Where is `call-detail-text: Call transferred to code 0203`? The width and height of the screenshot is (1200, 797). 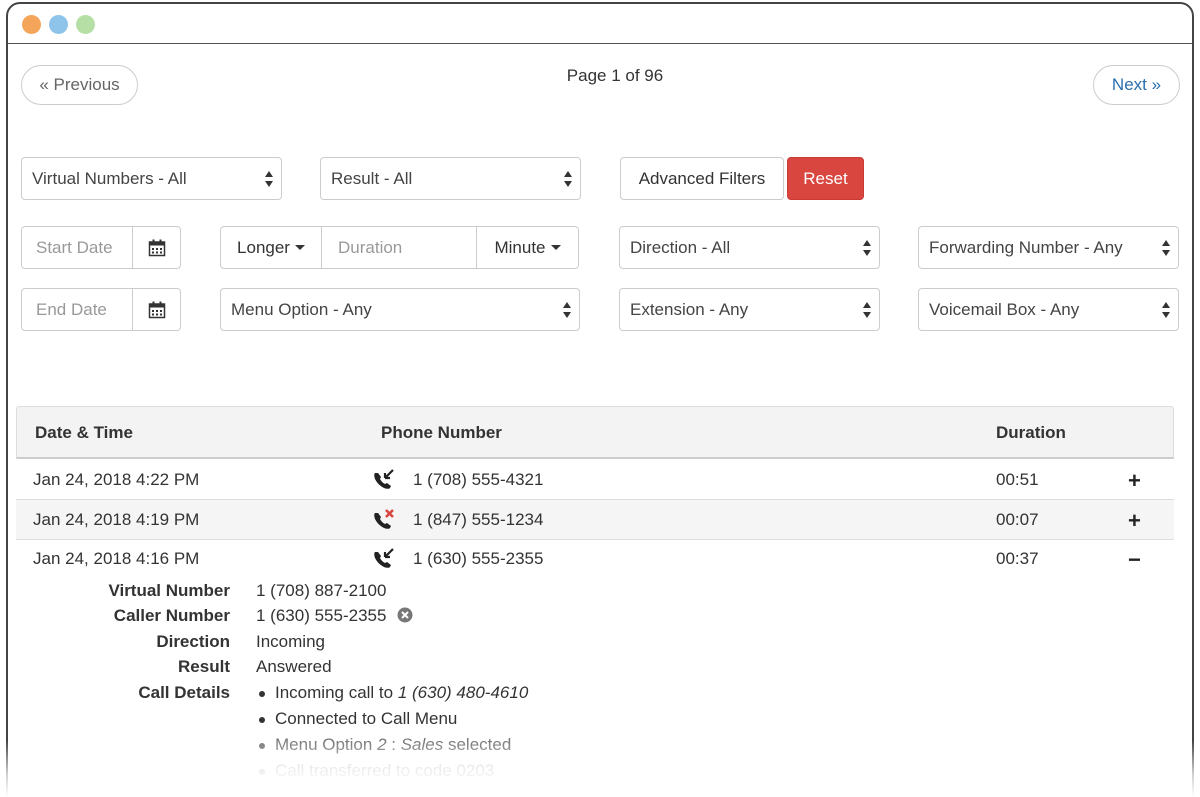 call-detail-text: Call transferred to code 0203 is located at coordinates (385, 770).